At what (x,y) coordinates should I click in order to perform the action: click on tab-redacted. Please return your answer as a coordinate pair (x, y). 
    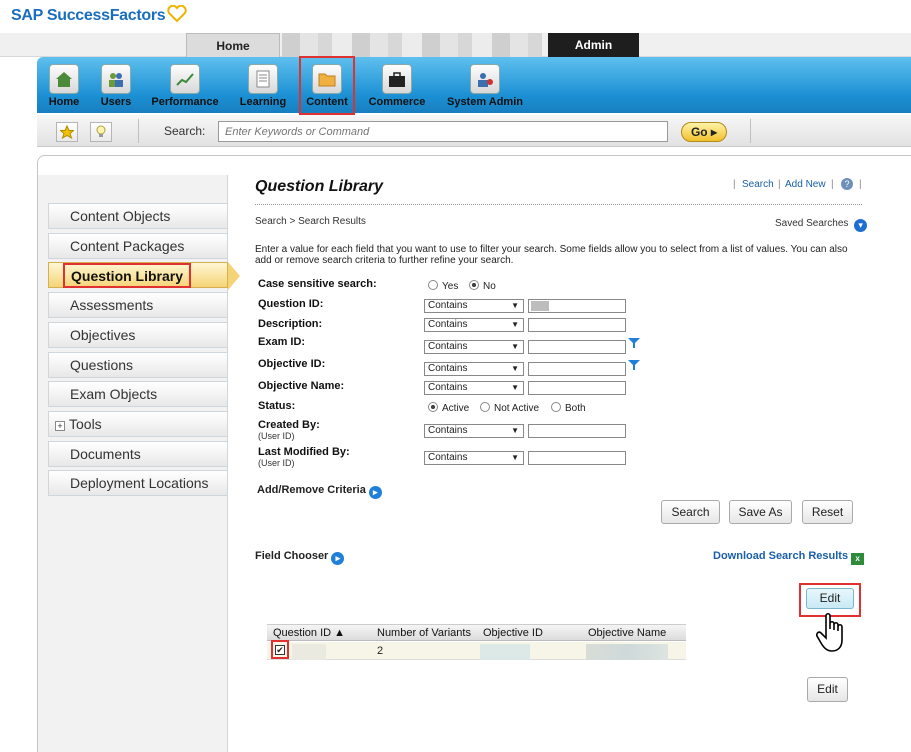
    Looking at the image, I should click on (412, 45).